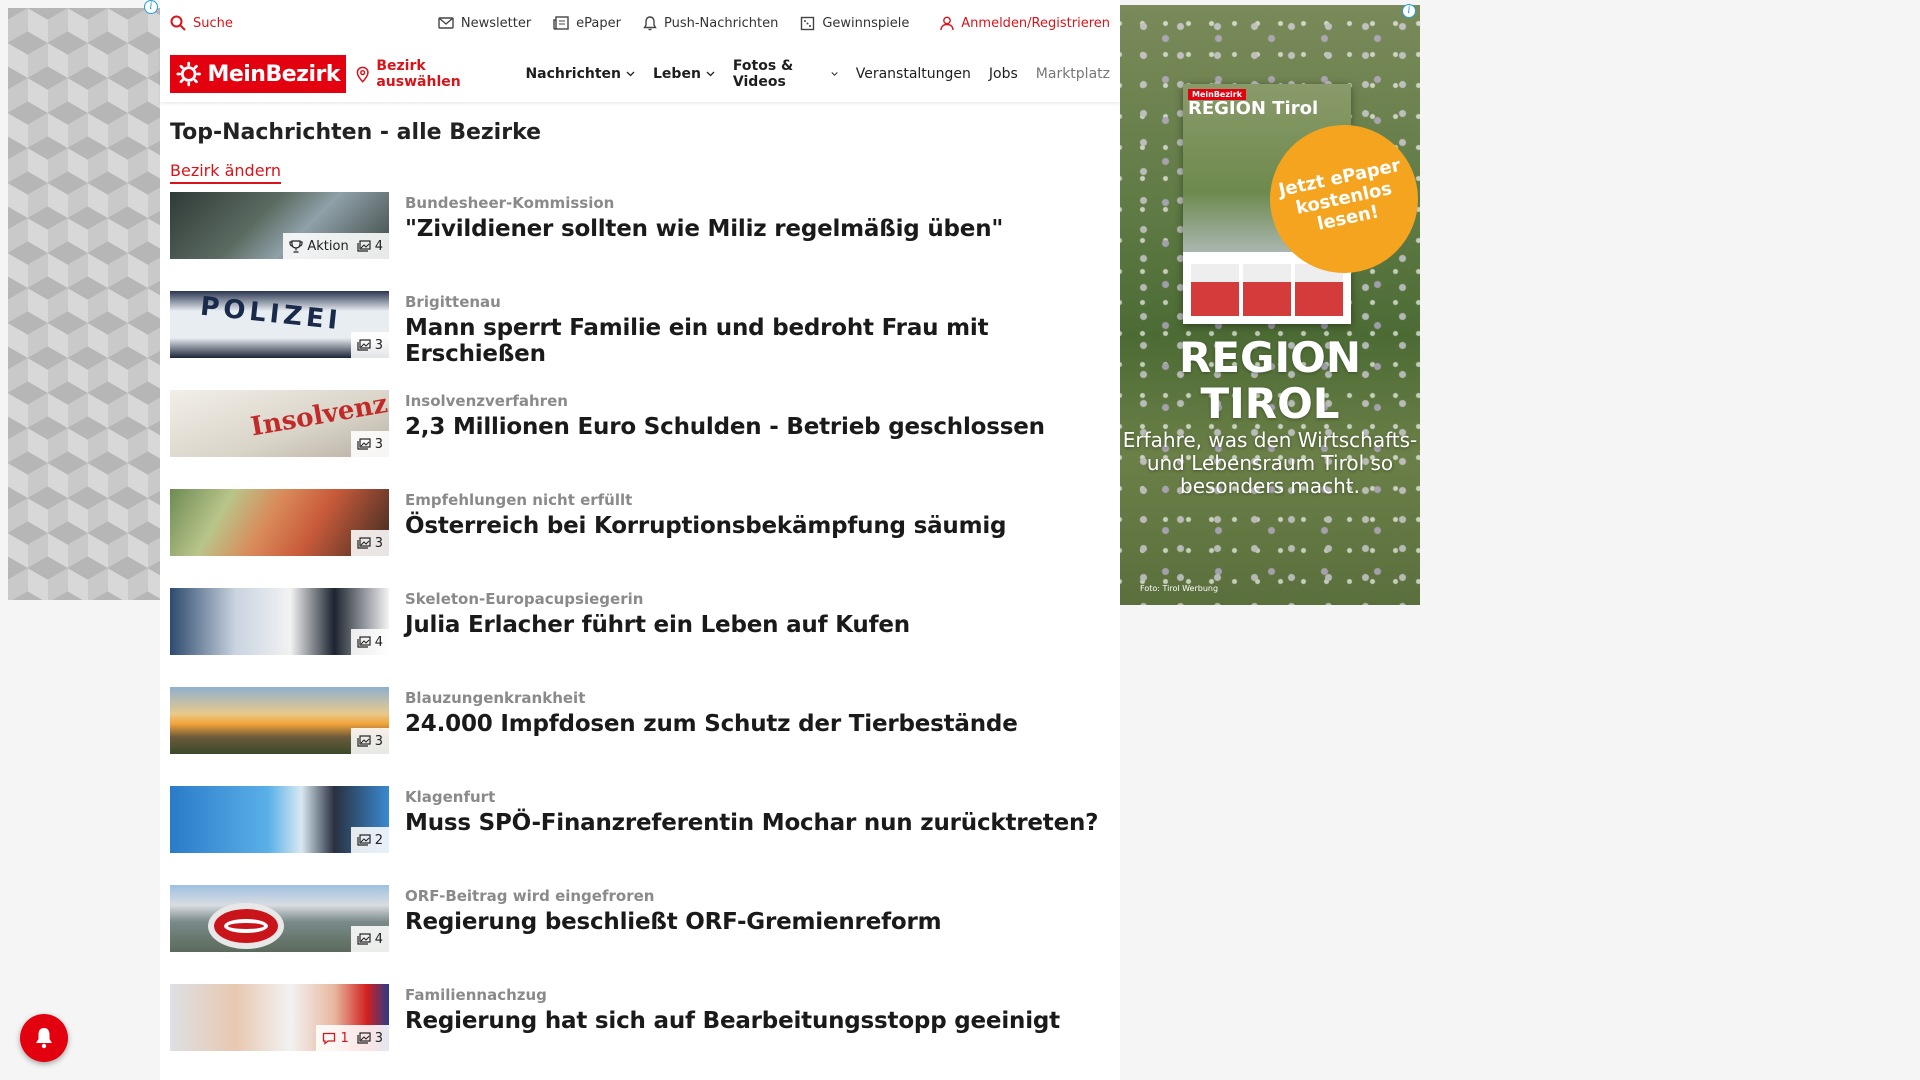  I want to click on article-kicker: Skeleton-Europacupsiegerin, so click(524, 599).